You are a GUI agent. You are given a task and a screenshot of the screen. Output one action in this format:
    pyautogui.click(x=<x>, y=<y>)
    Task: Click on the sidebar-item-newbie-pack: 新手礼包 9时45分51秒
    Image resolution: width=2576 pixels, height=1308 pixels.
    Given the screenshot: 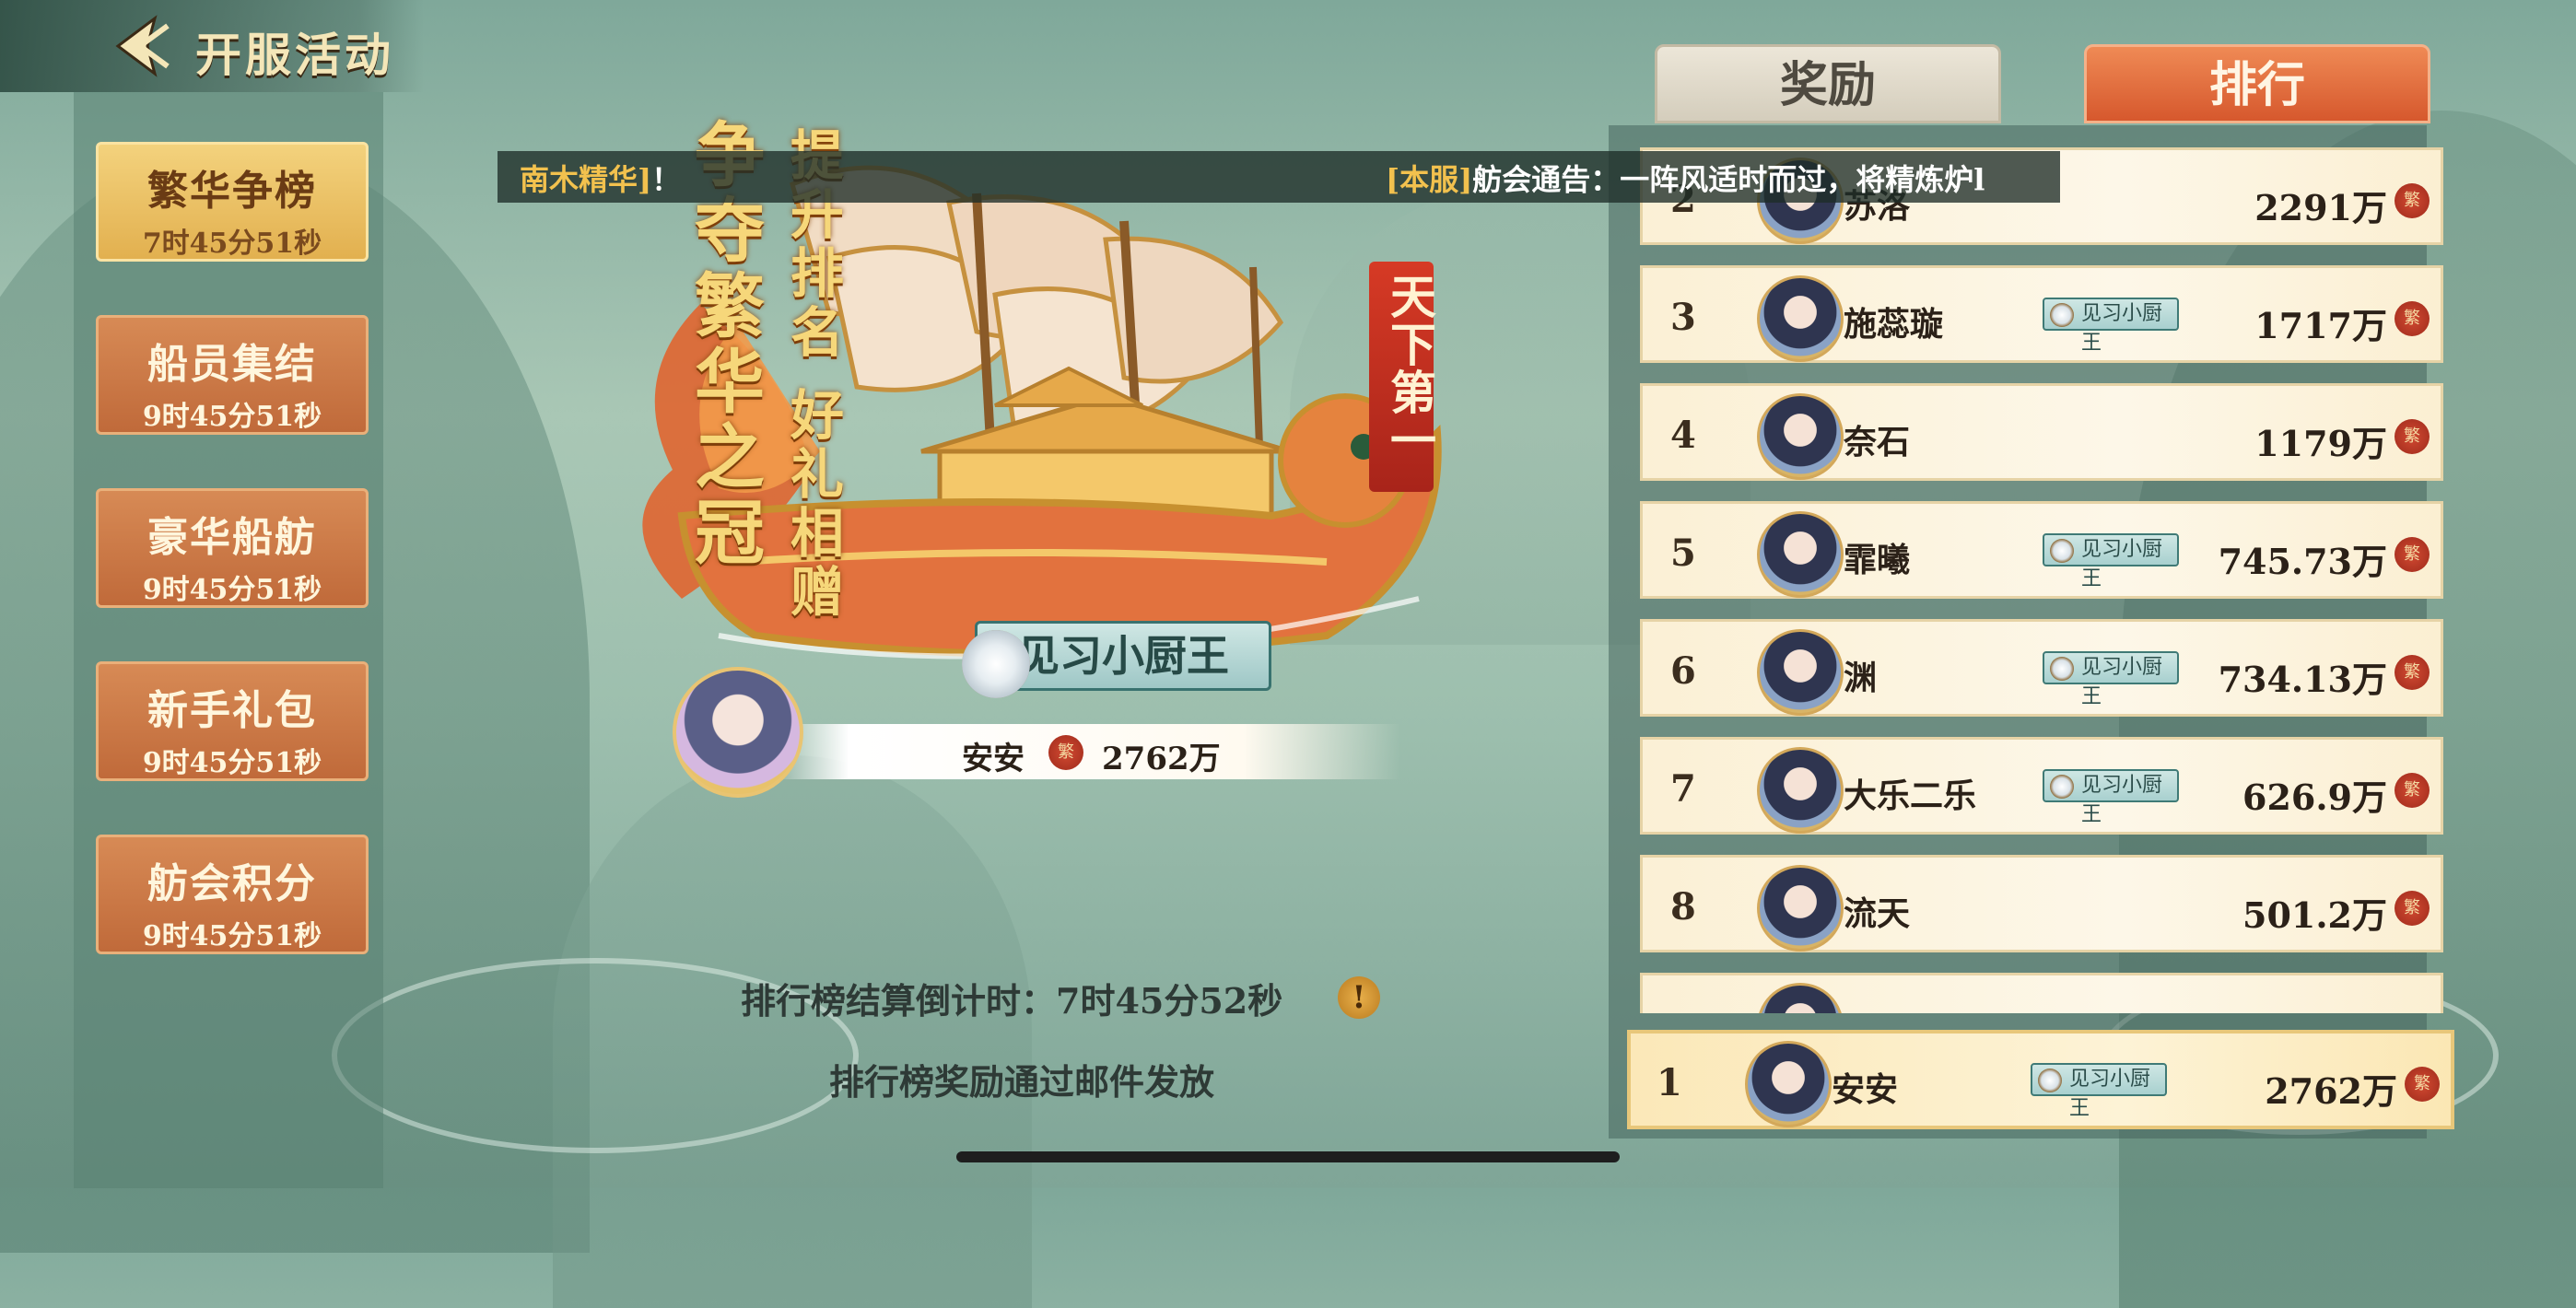 What is the action you would take?
    pyautogui.click(x=232, y=721)
    